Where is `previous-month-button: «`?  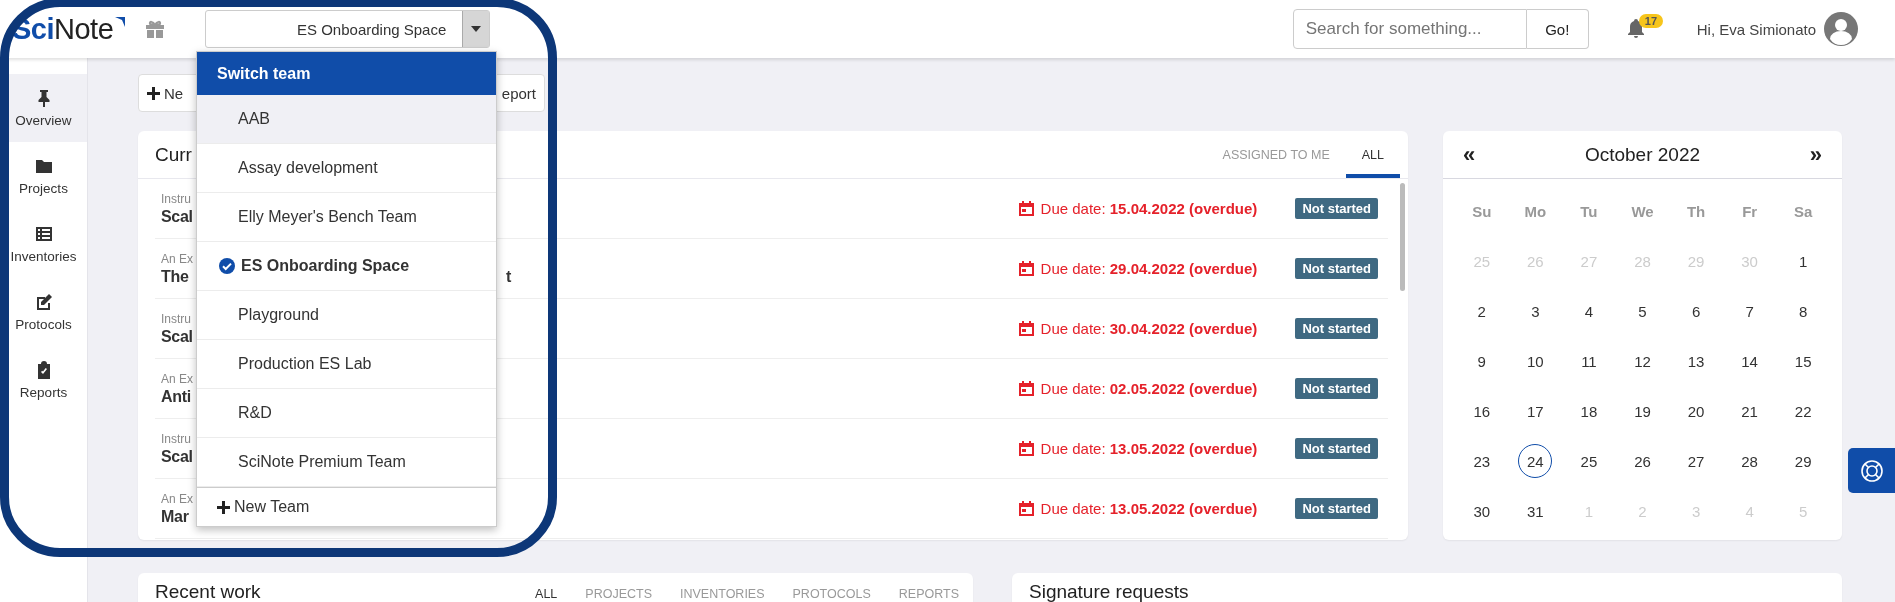
previous-month-button: « is located at coordinates (1469, 154).